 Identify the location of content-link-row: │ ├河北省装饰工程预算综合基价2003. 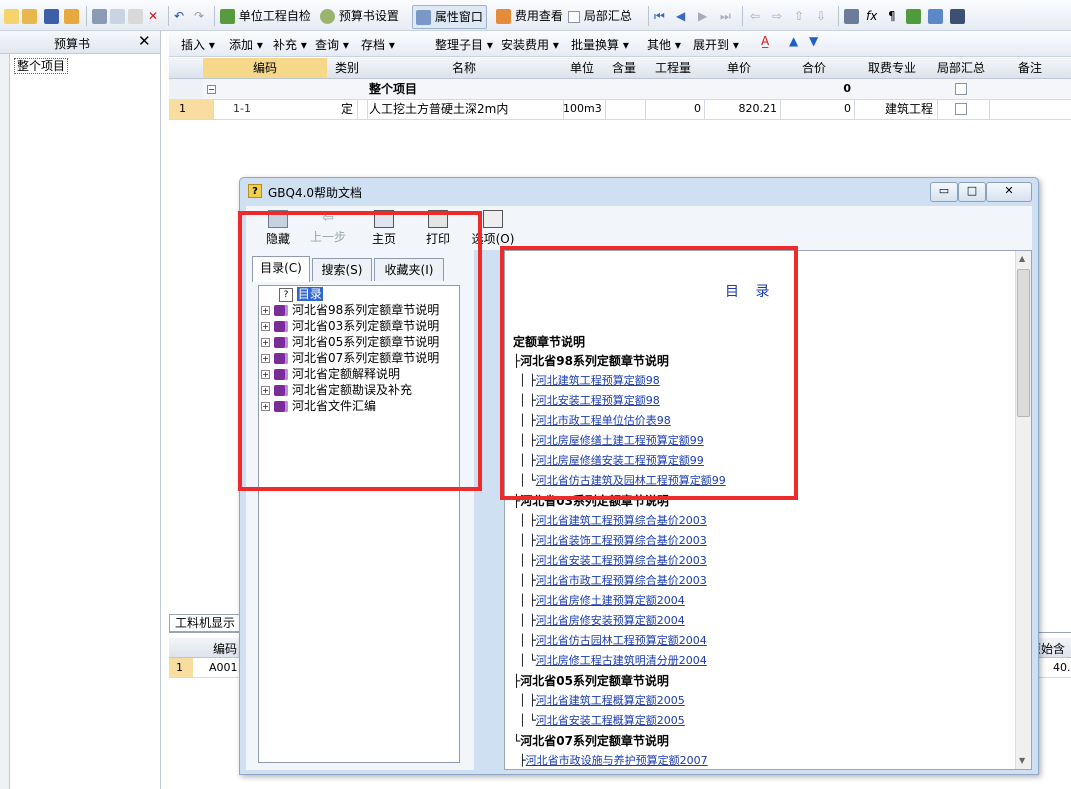
(613, 541).